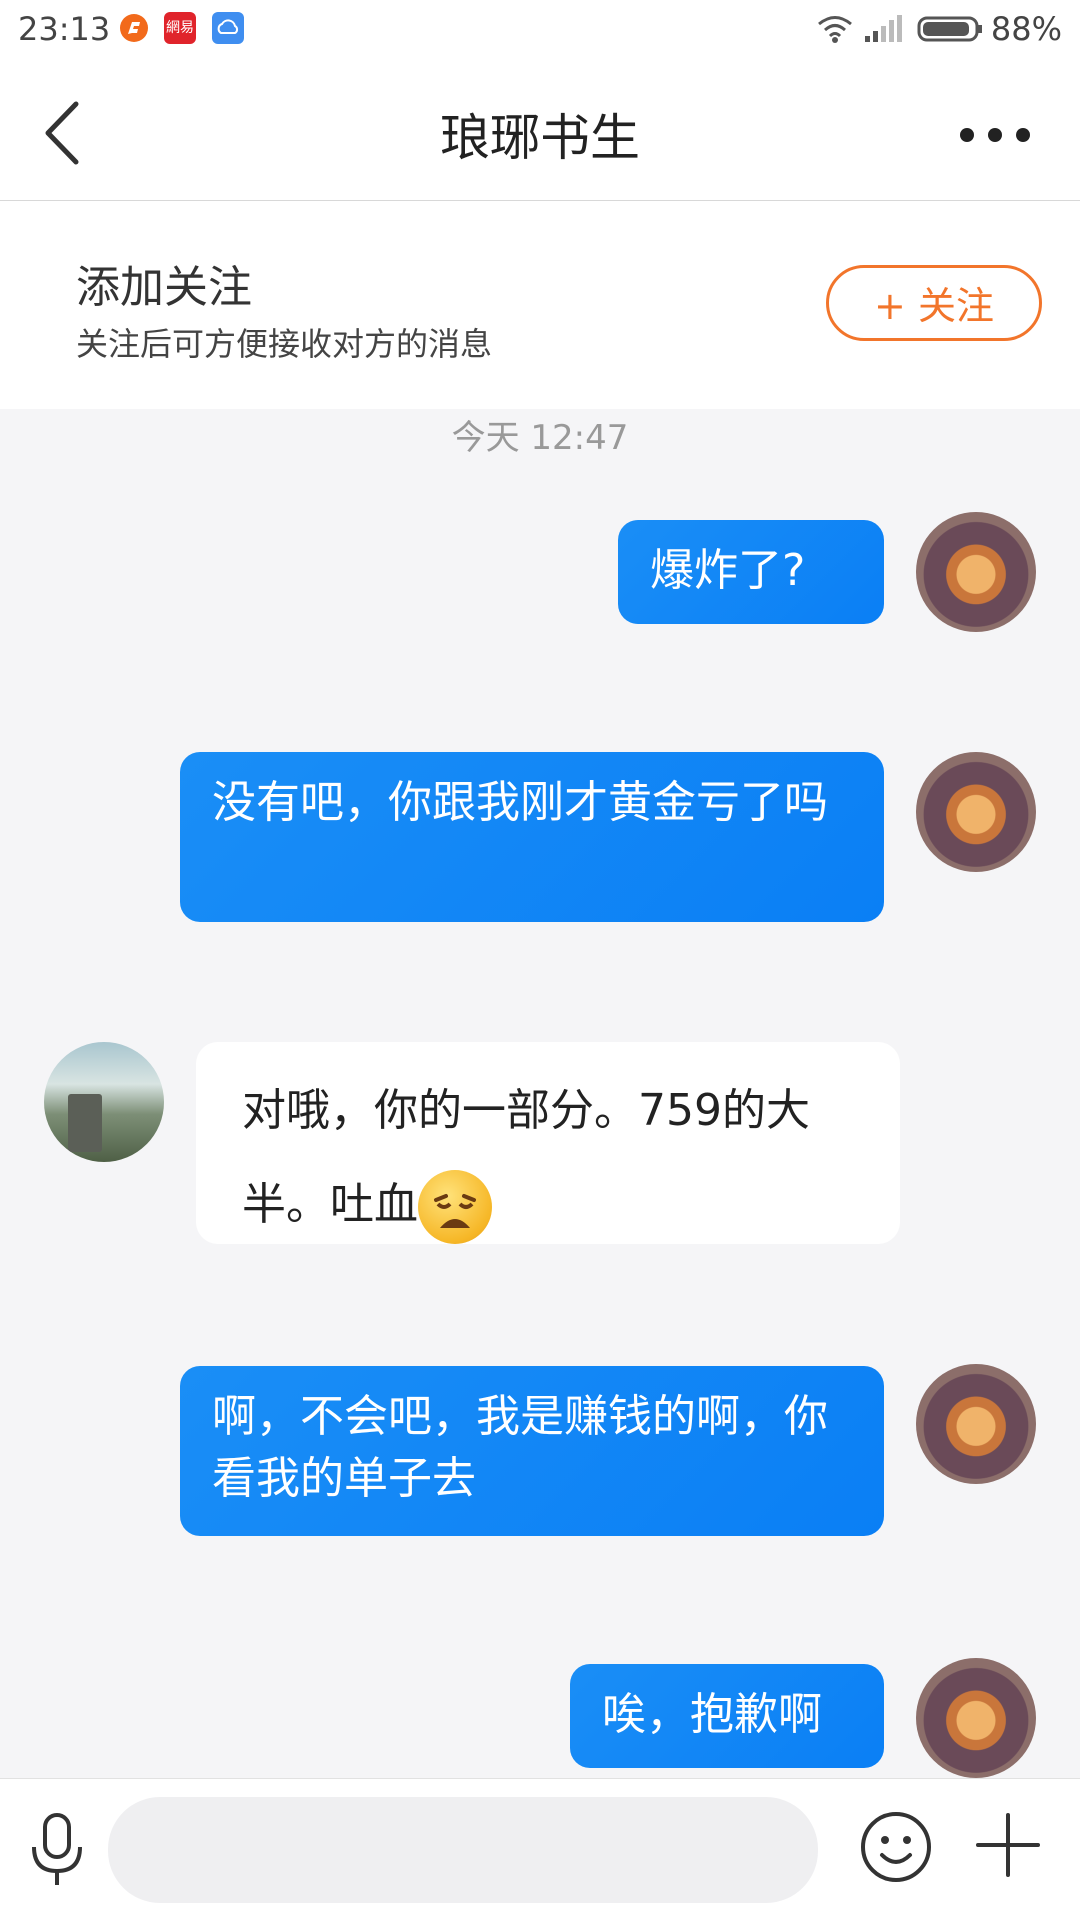 Image resolution: width=1080 pixels, height=1921 pixels. I want to click on status-bar: 23:13 網易 88%, so click(540, 31).